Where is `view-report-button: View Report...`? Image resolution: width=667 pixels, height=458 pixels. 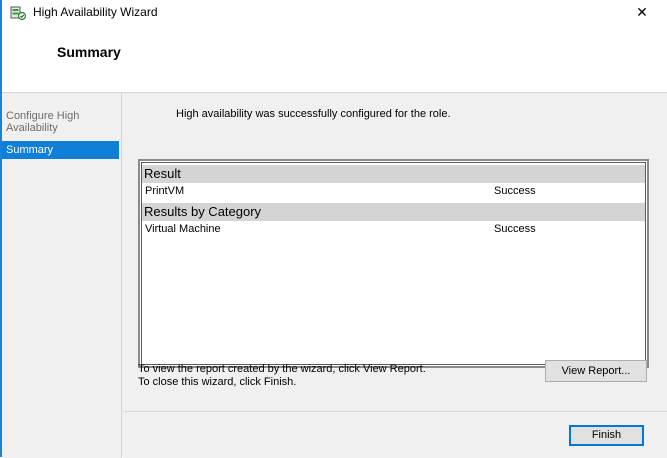
view-report-button: View Report... is located at coordinates (596, 371).